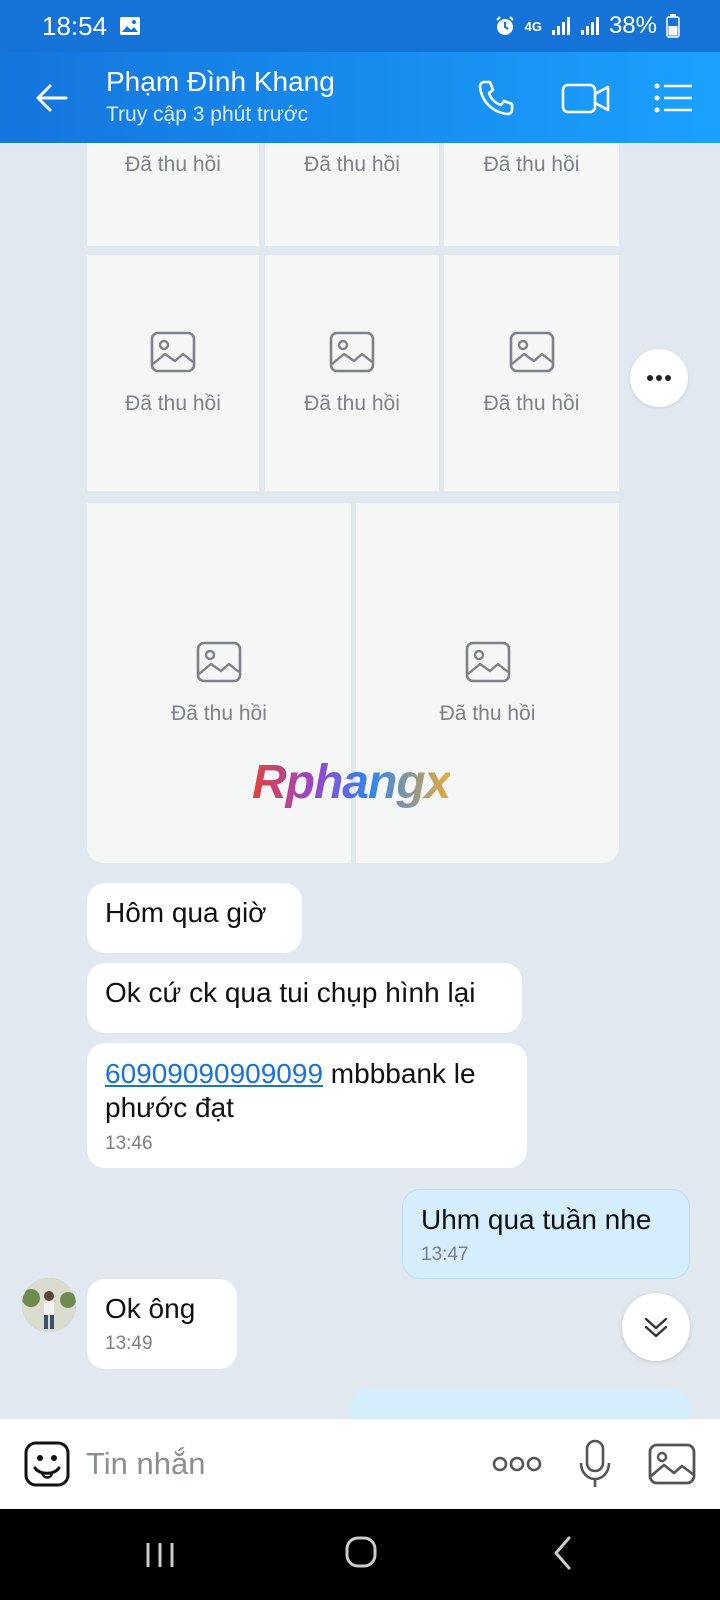  What do you see at coordinates (129, 1143) in the screenshot?
I see `message-time: 13:46` at bounding box center [129, 1143].